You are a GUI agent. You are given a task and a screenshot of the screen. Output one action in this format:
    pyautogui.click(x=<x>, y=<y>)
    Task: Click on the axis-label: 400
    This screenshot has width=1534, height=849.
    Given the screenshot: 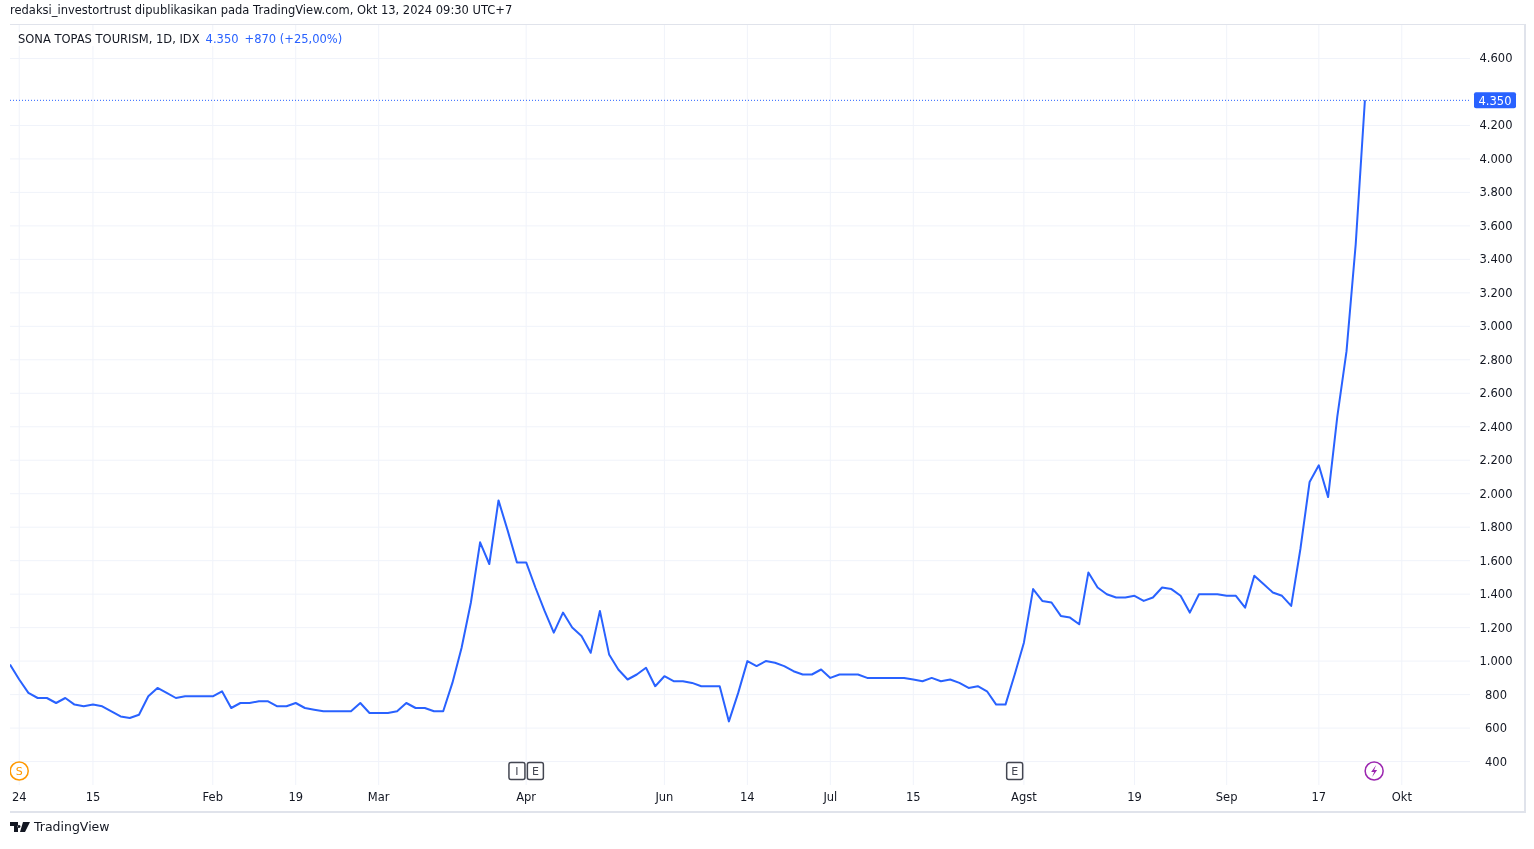 What is the action you would take?
    pyautogui.click(x=1496, y=761)
    